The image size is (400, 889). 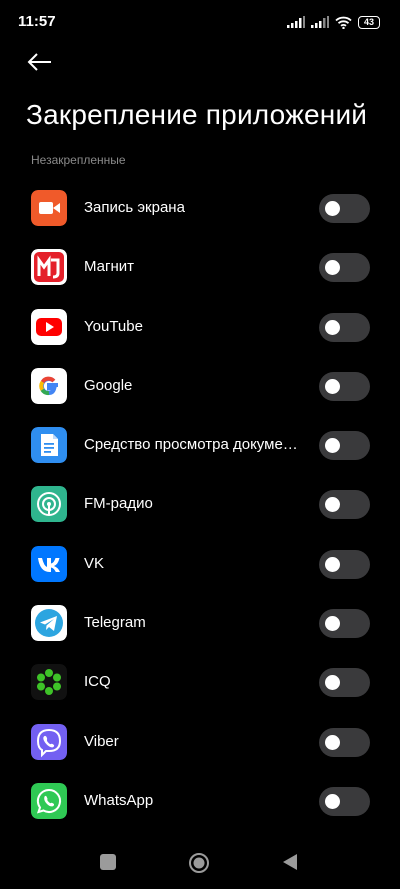 I want to click on list-item: Telegram, so click(x=200, y=623).